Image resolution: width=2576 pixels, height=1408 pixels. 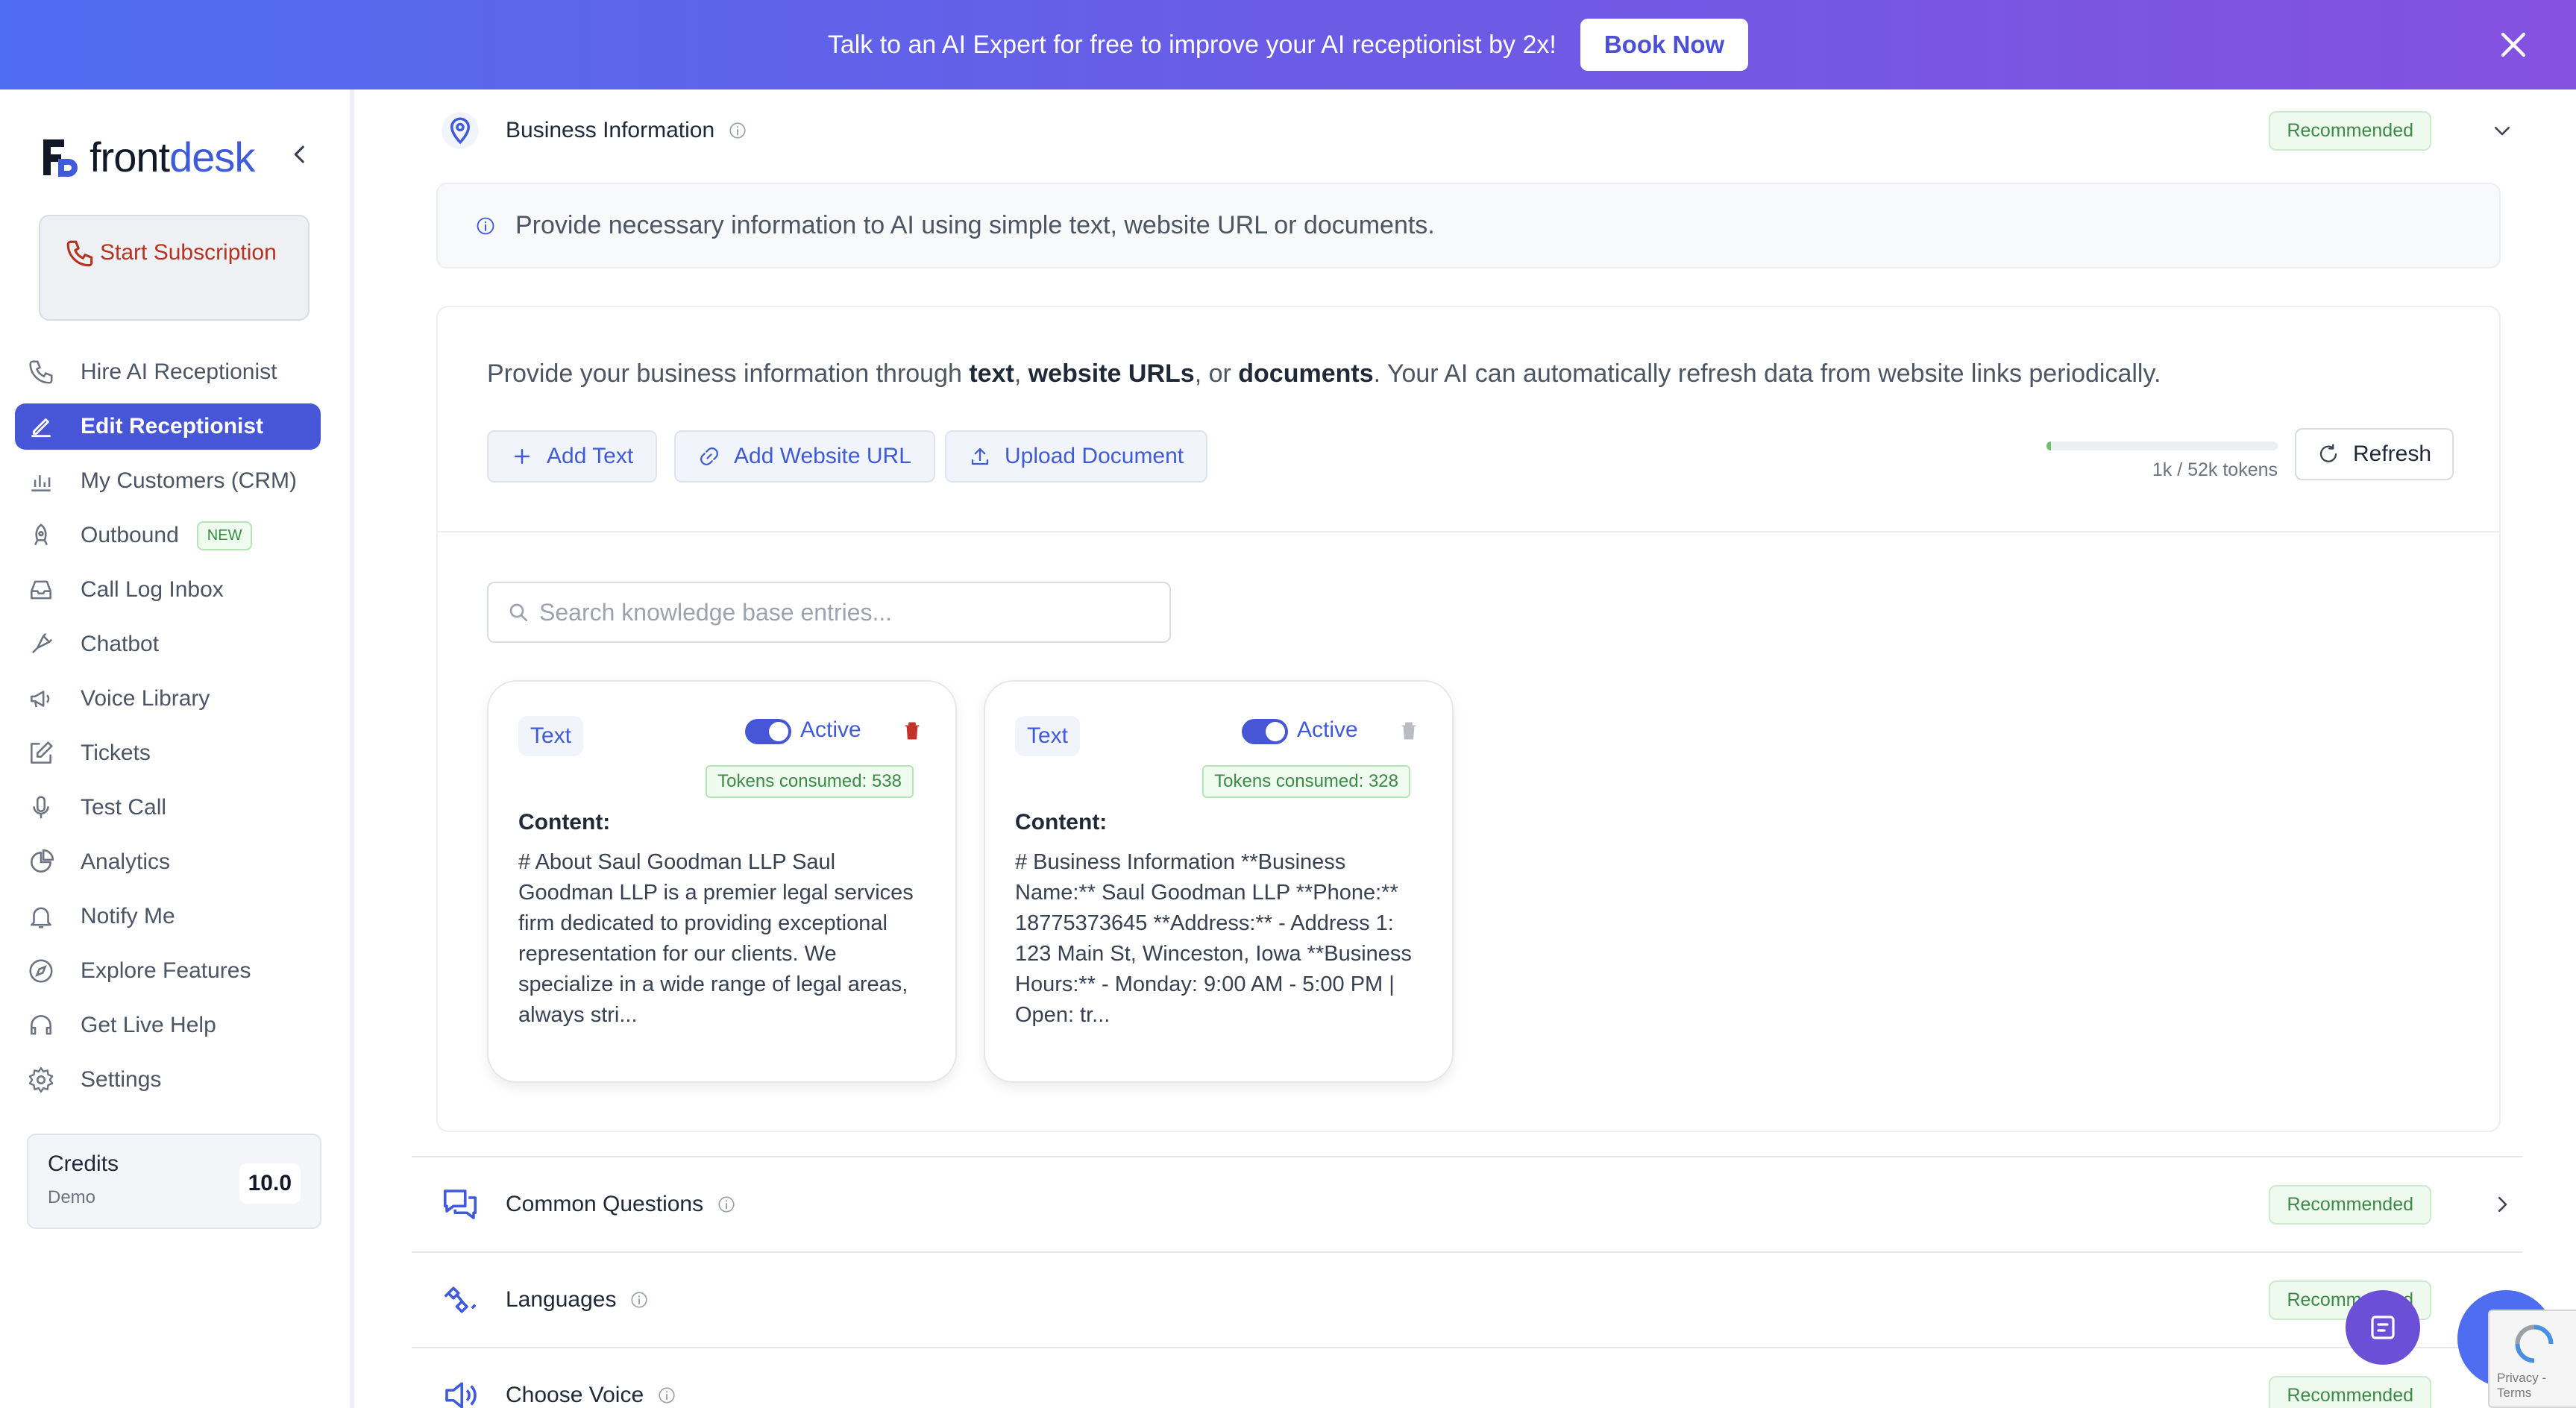 I want to click on sidebar-item-label: Edit Receptionist, so click(x=172, y=426).